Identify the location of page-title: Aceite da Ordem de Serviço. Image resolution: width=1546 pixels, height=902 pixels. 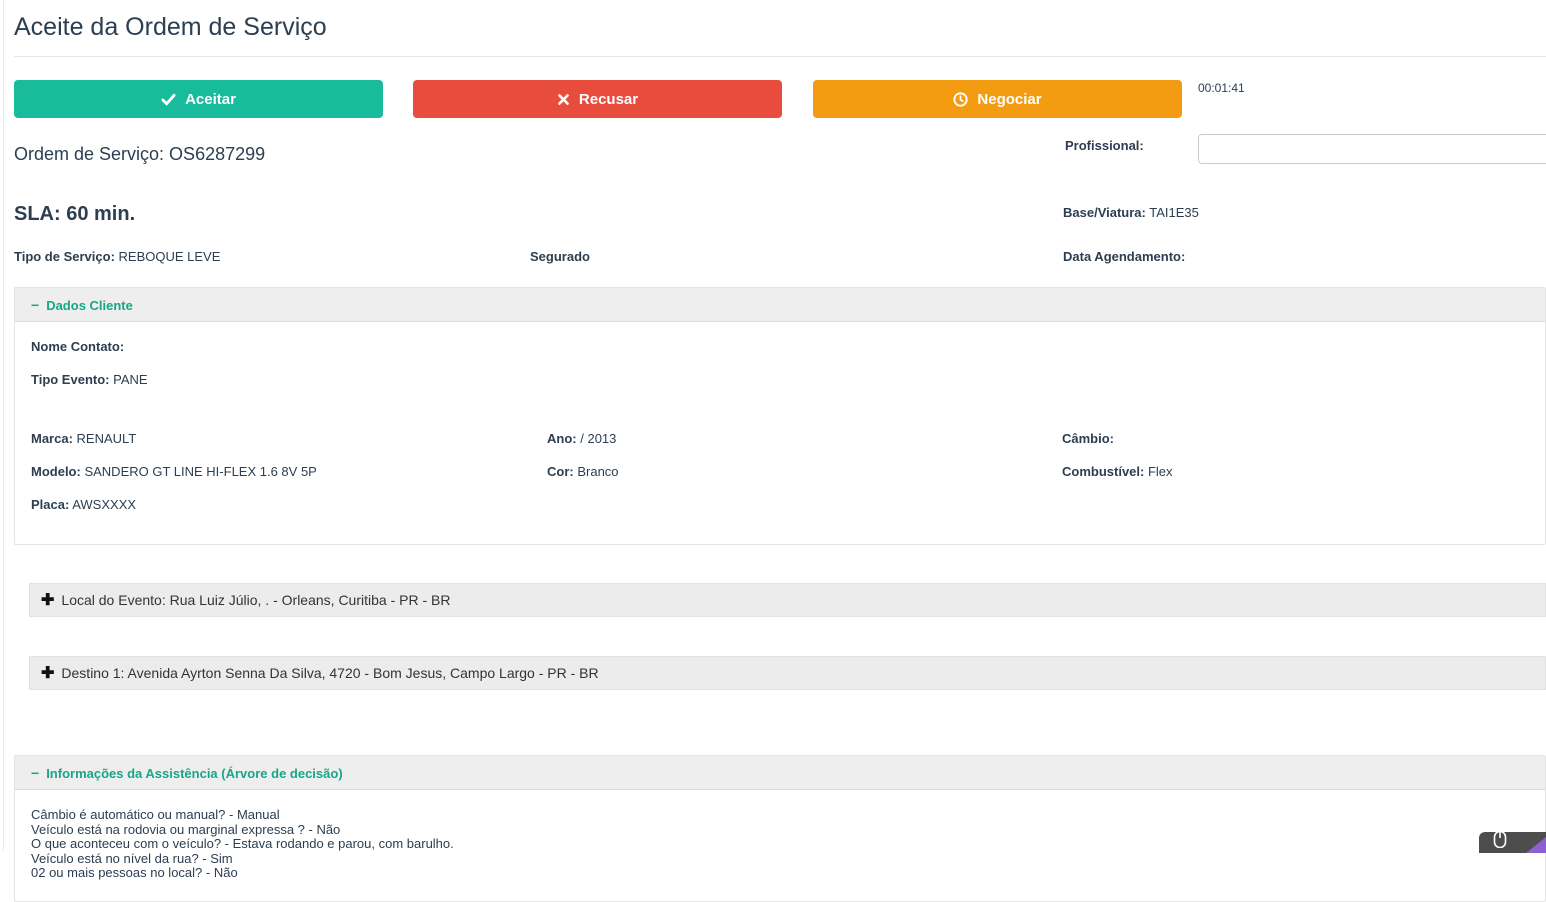
(170, 27).